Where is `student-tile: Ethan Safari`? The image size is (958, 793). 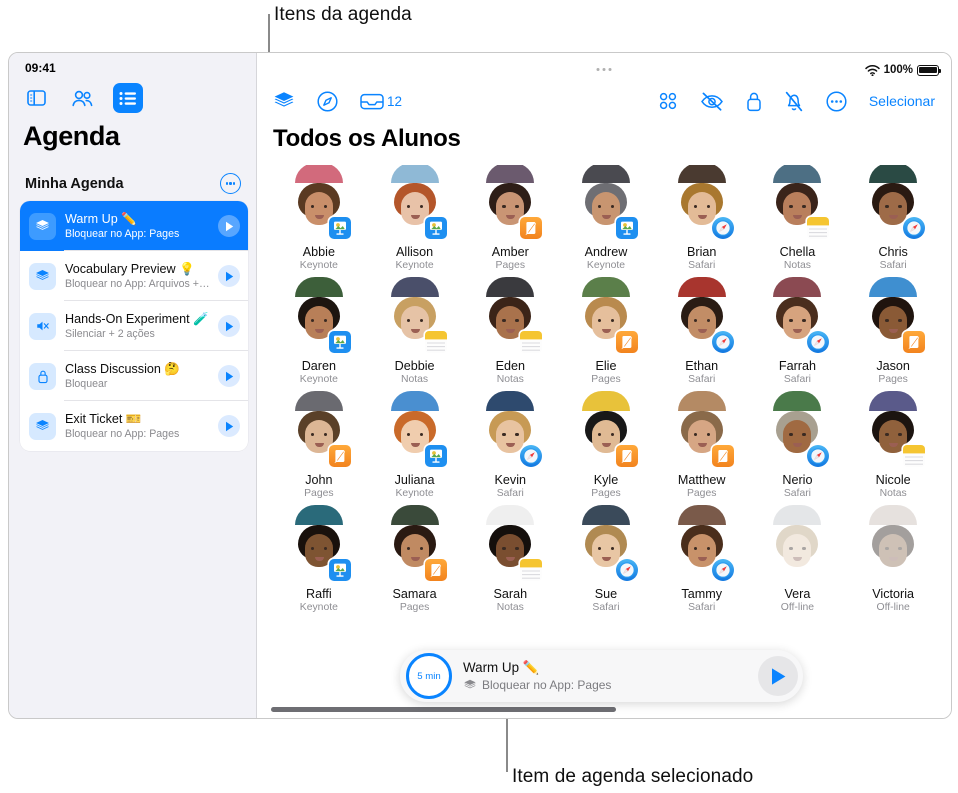 student-tile: Ethan Safari is located at coordinates (702, 331).